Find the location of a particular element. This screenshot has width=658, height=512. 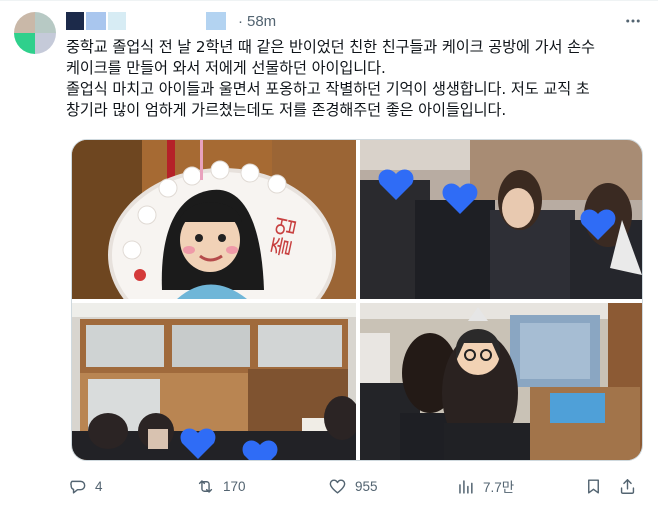

retweet-count: 170 is located at coordinates (234, 486).